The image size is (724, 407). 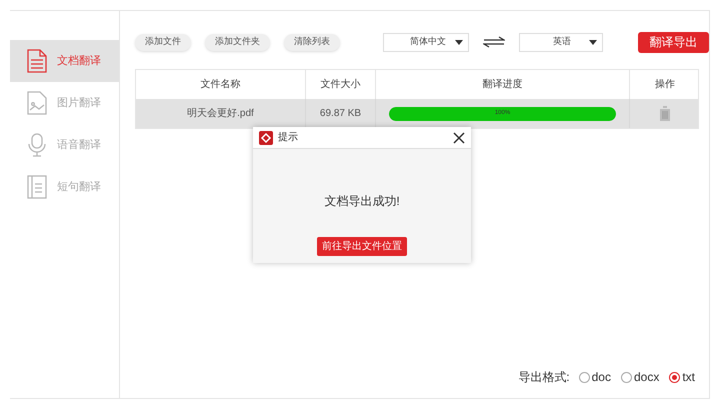 I want to click on microphone-icon, so click(x=37, y=145).